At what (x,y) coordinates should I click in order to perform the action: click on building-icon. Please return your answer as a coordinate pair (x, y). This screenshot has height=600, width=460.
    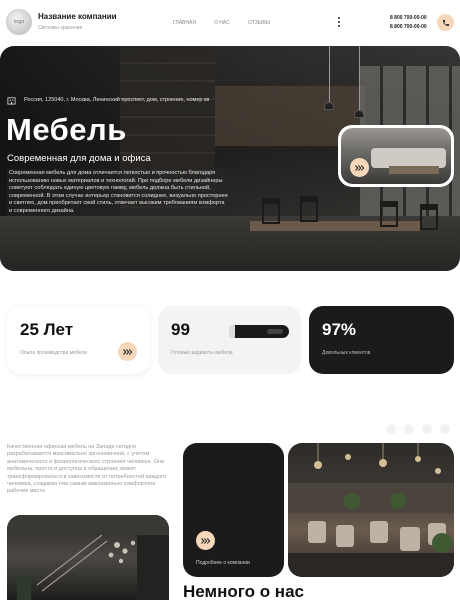
    Looking at the image, I should click on (11, 101).